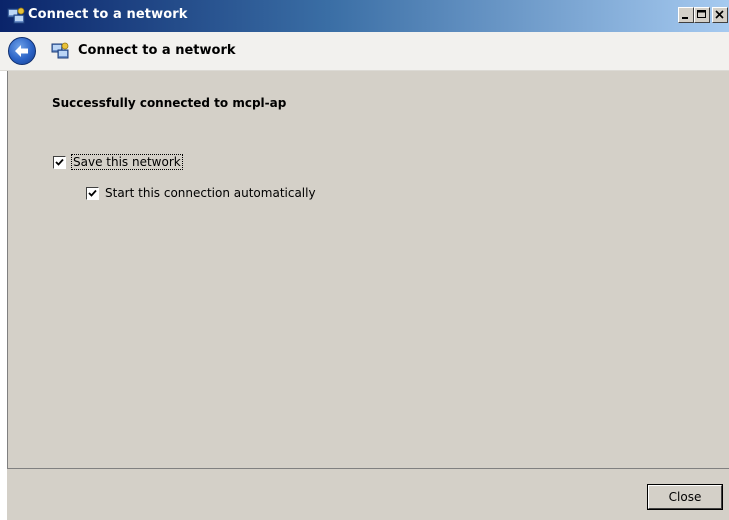 The height and width of the screenshot is (520, 729). I want to click on auto-start-option: Start this connection automatically, so click(201, 193).